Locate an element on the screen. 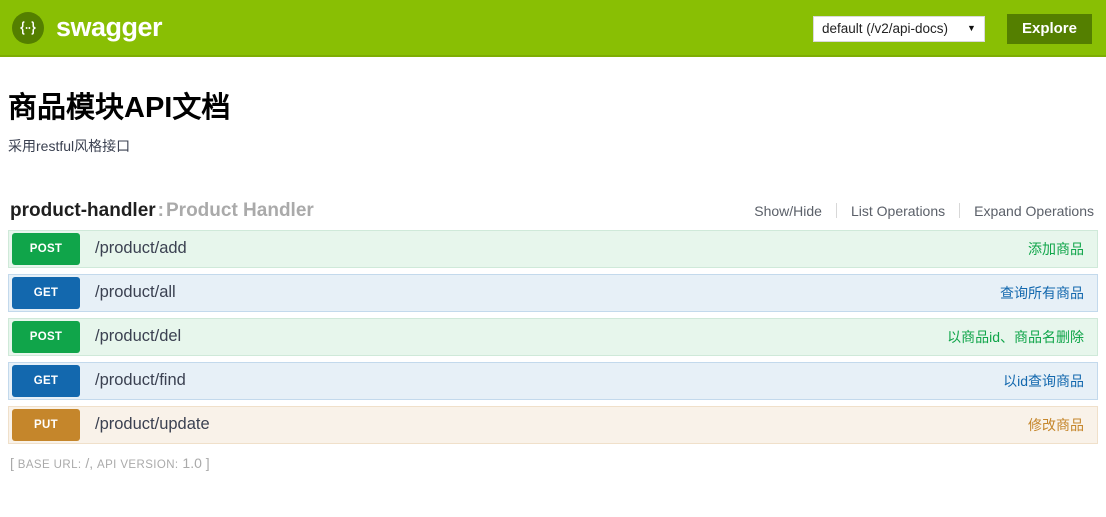 The height and width of the screenshot is (517, 1106). operation-method-badge: PUT is located at coordinates (46, 424).